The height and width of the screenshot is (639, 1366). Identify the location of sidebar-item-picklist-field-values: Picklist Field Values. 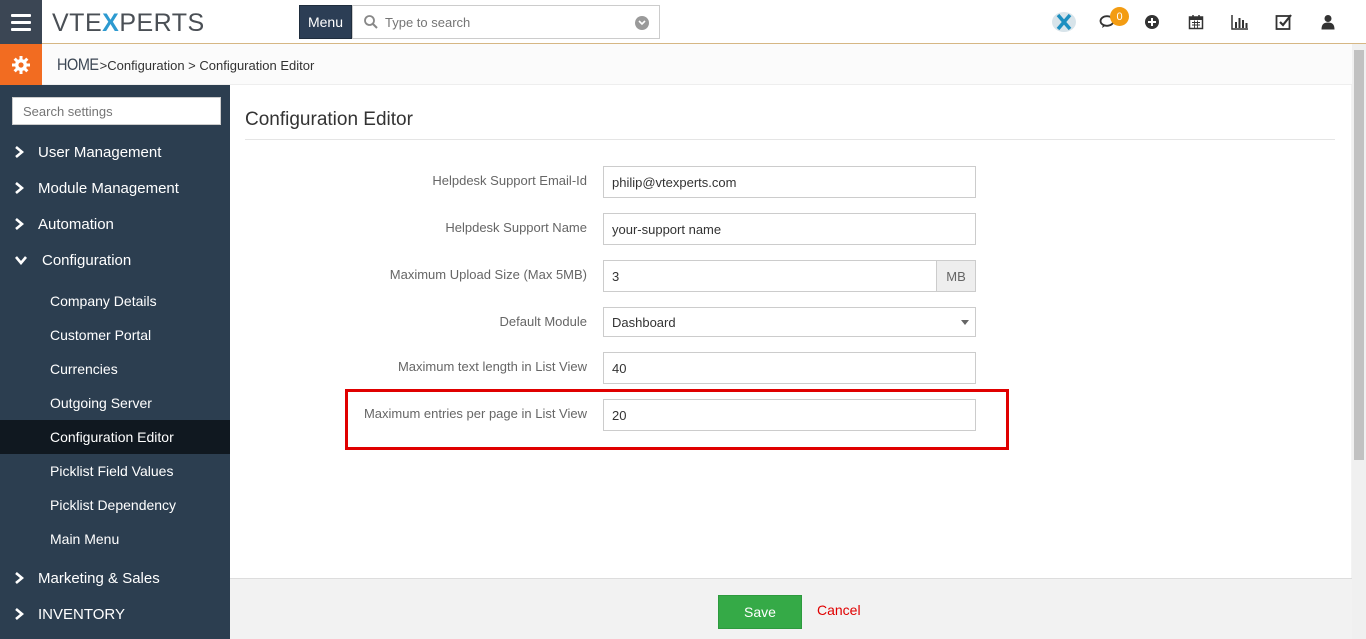
(115, 471).